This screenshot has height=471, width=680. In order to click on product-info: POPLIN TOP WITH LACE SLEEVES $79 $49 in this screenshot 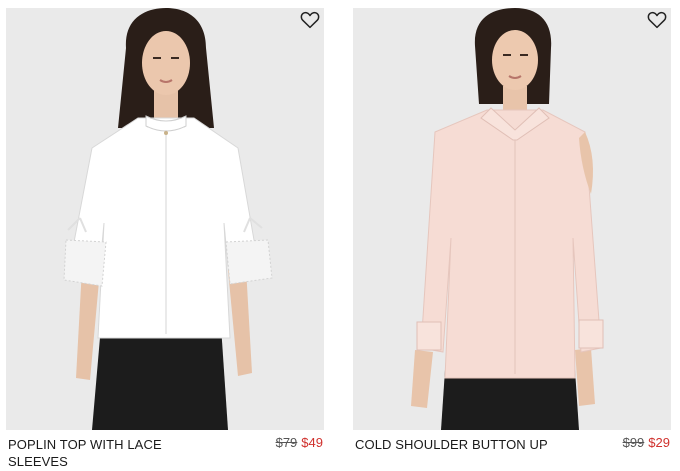, I will do `click(165, 452)`.